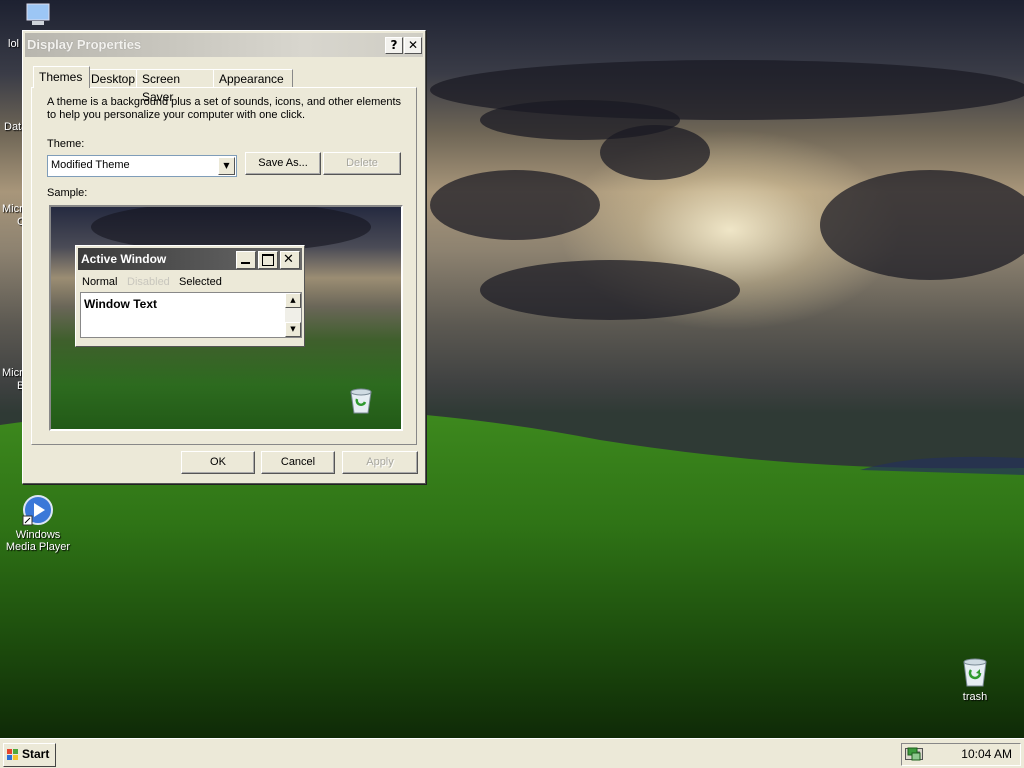  What do you see at coordinates (512, 753) in the screenshot?
I see `taskbar: Start 10:04 AM` at bounding box center [512, 753].